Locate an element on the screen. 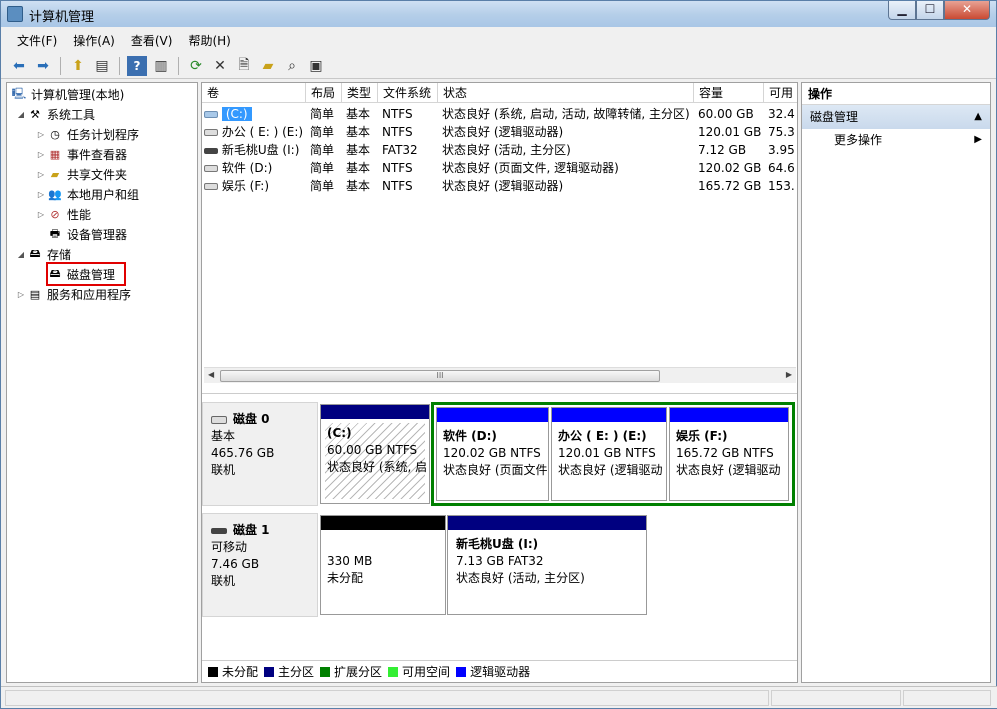 This screenshot has width=997, height=709. volume-name: 软件 (D:) is located at coordinates (247, 168).